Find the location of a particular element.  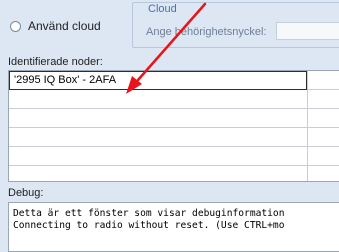

use-cloud-radio: Använd cloud is located at coordinates (55, 26).